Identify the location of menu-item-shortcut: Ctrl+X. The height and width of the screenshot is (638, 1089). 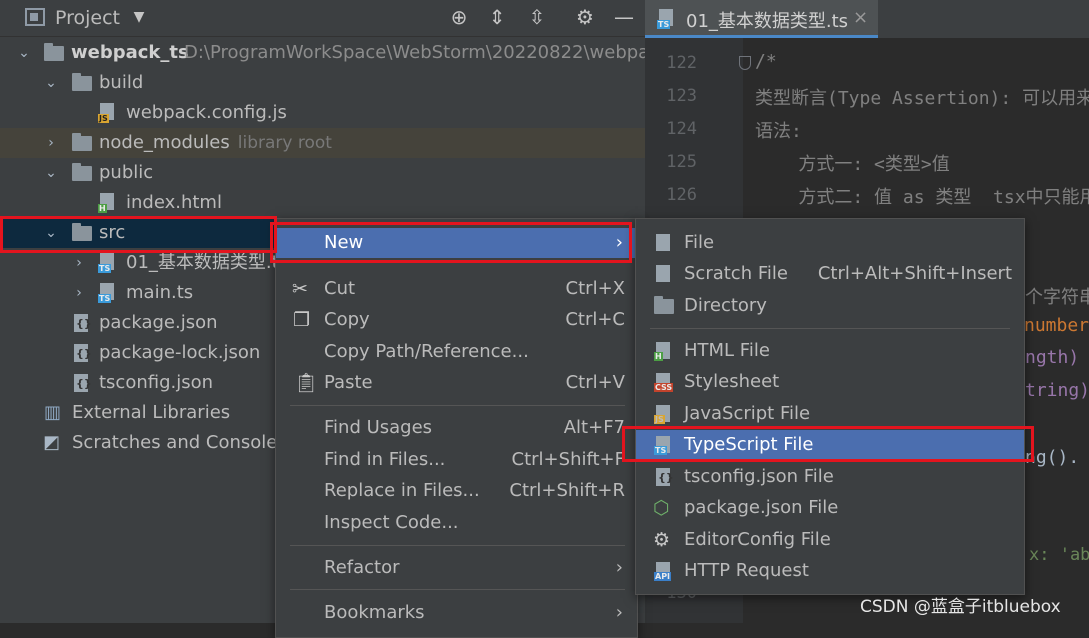
(595, 288).